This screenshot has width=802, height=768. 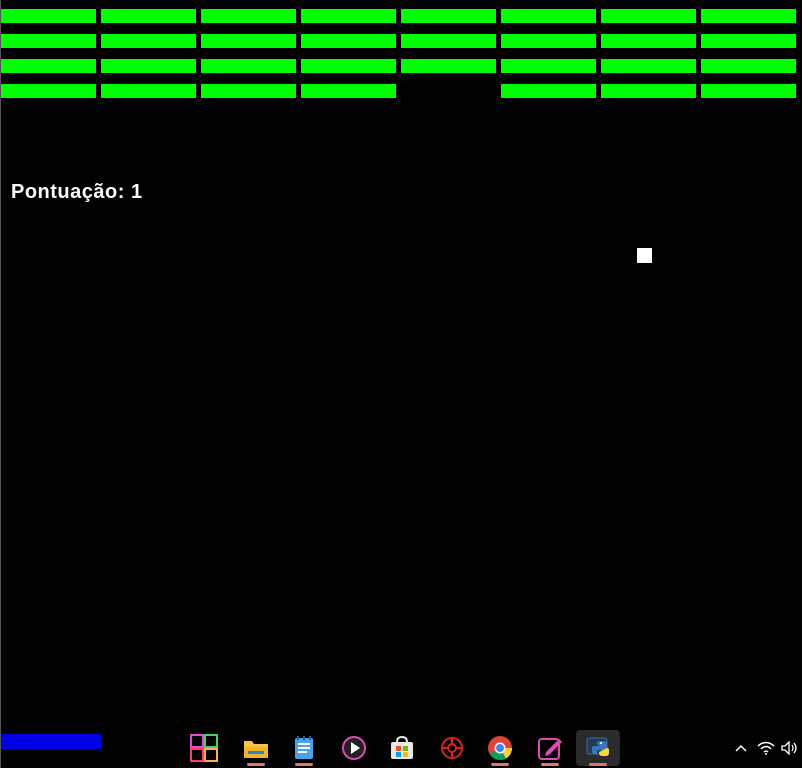 I want to click on security-icon, so click(x=452, y=748).